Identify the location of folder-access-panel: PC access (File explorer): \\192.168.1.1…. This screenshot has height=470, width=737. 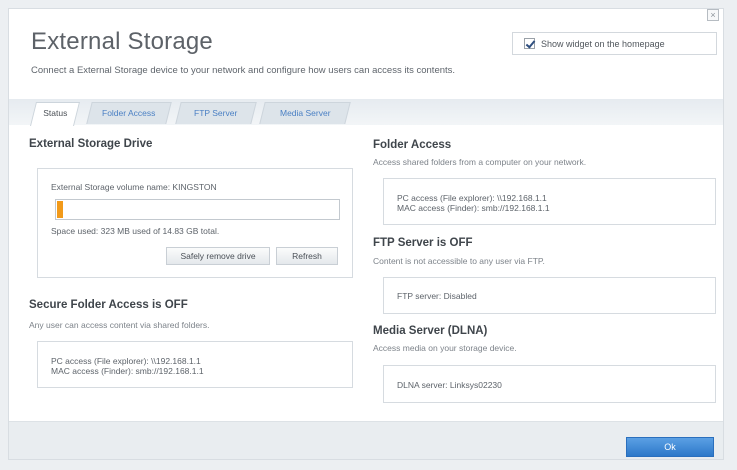
(549, 201).